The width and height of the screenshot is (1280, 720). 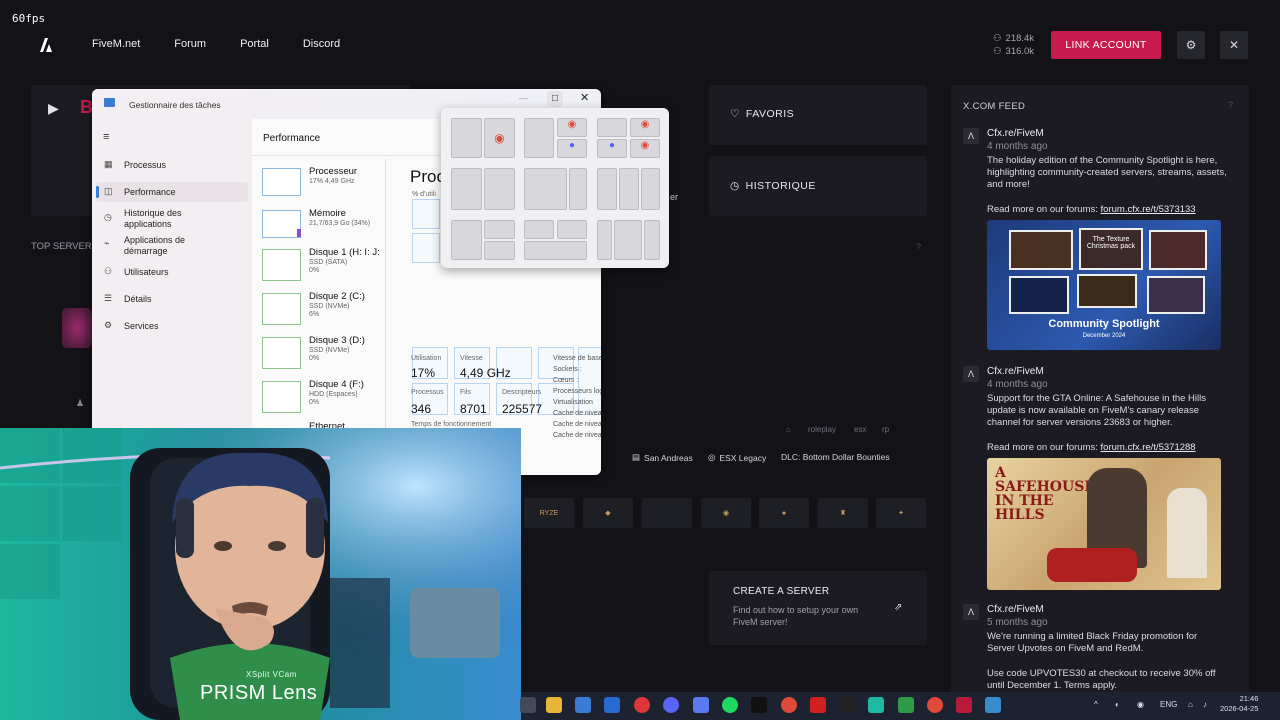 What do you see at coordinates (146, 272) in the screenshot?
I see `nav-utilisateurs: Utilisateurs` at bounding box center [146, 272].